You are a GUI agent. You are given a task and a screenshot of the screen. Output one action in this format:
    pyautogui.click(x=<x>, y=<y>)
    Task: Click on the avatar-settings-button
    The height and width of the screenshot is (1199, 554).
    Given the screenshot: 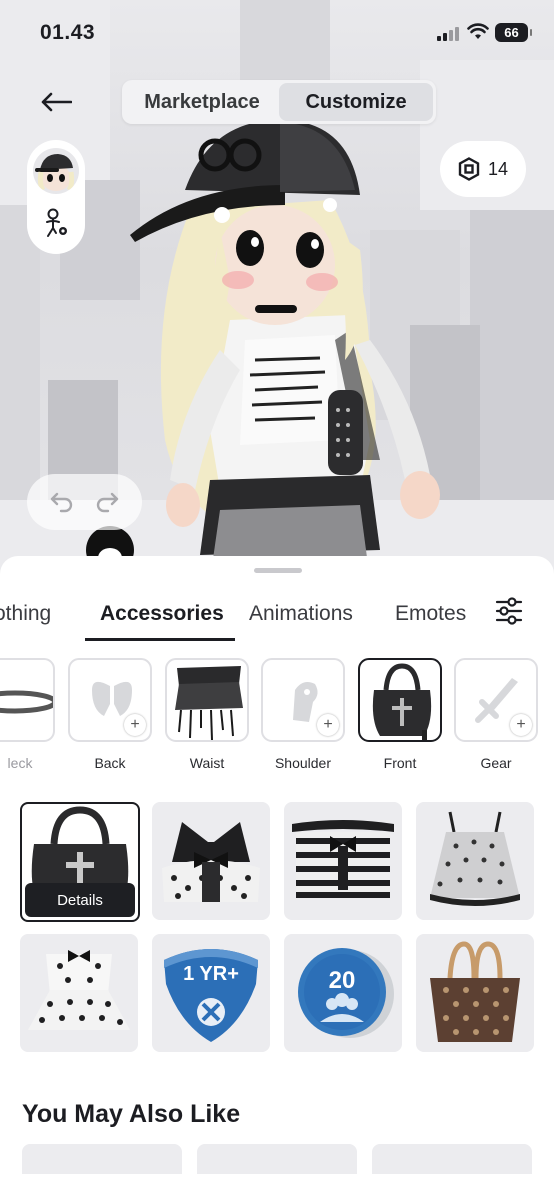 What is the action you would take?
    pyautogui.click(x=56, y=225)
    